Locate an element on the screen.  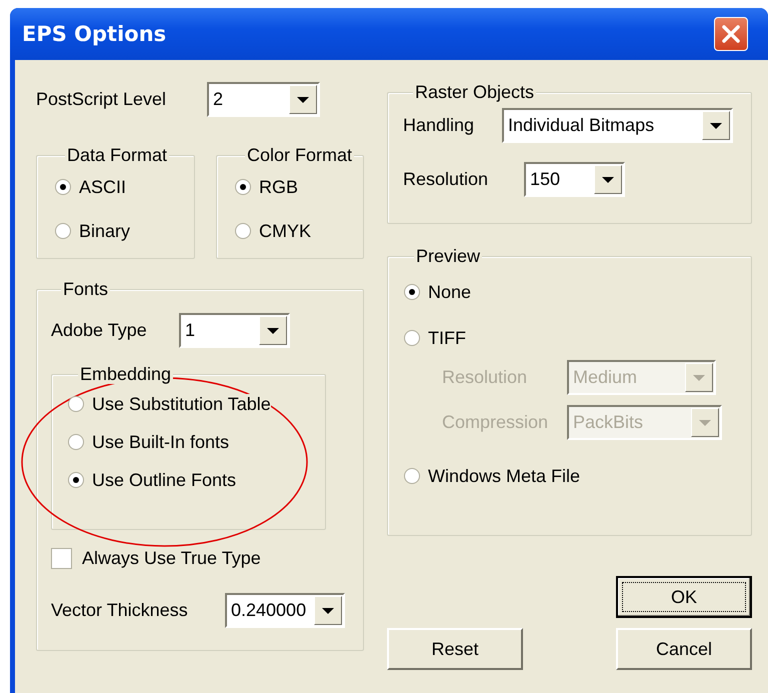
close-icon is located at coordinates (731, 34).